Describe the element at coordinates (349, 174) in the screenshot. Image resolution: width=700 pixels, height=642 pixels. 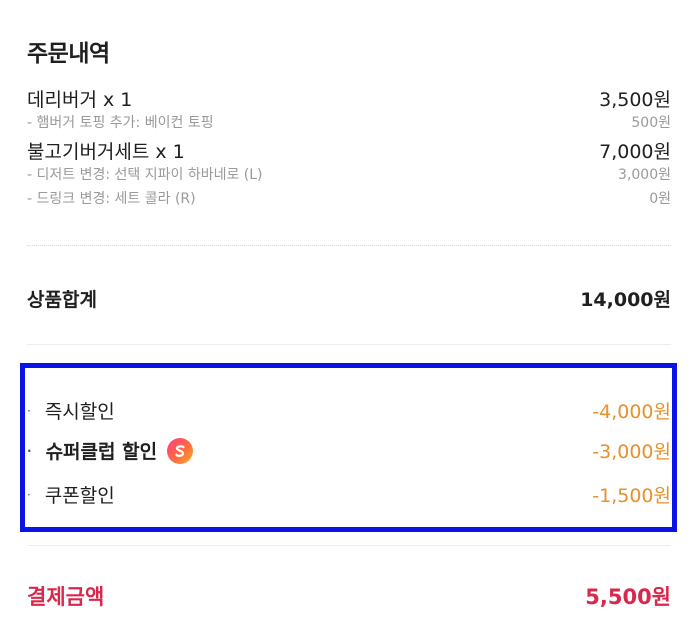
I see `order-option-row: - 디저트 변경: 선택 지파이 하바네로 (L) 3,000원` at that location.